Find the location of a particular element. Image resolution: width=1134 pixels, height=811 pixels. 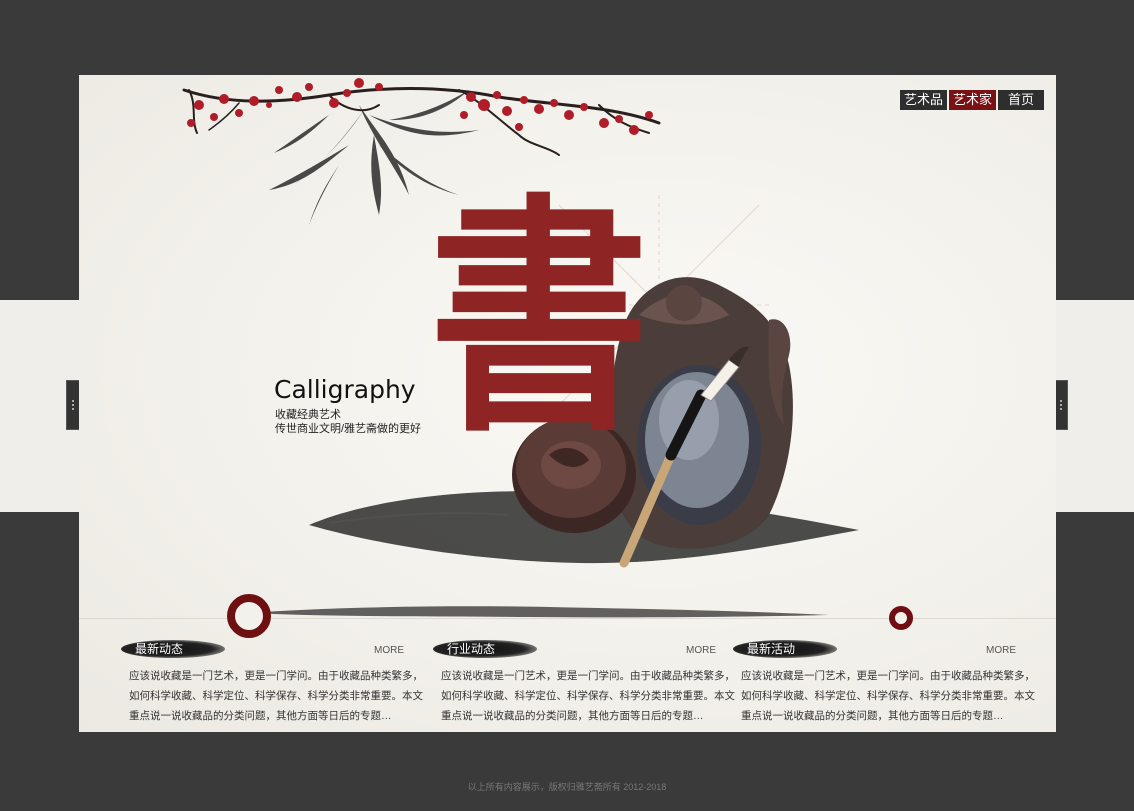

top-nav: 艺术品 艺术家 首页 is located at coordinates (971, 100).